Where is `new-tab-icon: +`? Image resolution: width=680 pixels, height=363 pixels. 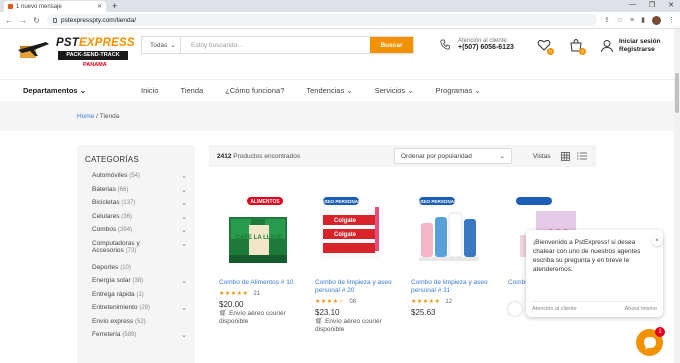
new-tab-icon: + is located at coordinates (114, 6).